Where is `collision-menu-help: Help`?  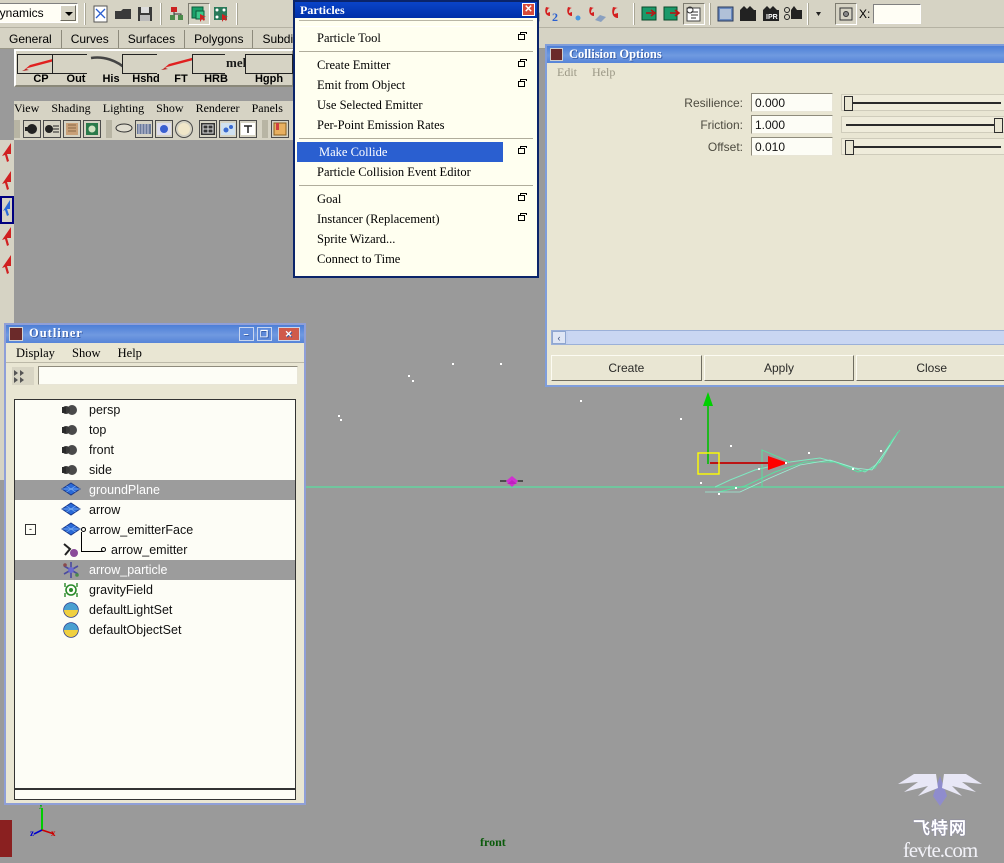 collision-menu-help: Help is located at coordinates (603, 72).